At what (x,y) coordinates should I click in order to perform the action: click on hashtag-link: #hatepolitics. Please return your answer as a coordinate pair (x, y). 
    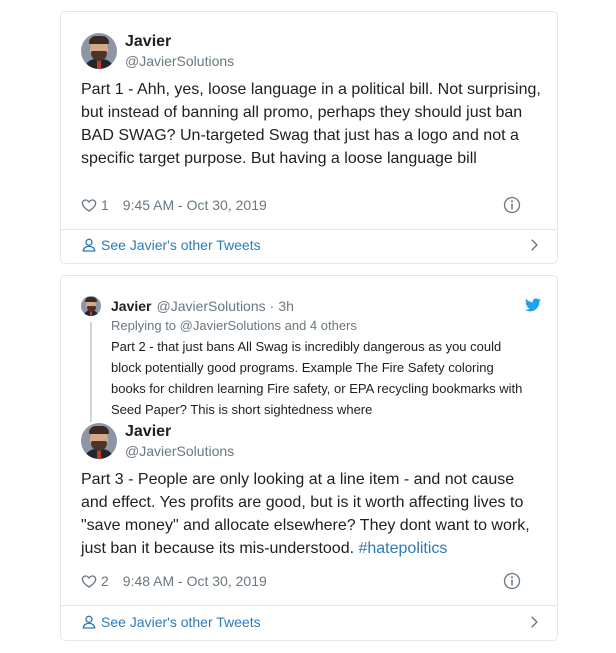
    Looking at the image, I should click on (402, 548).